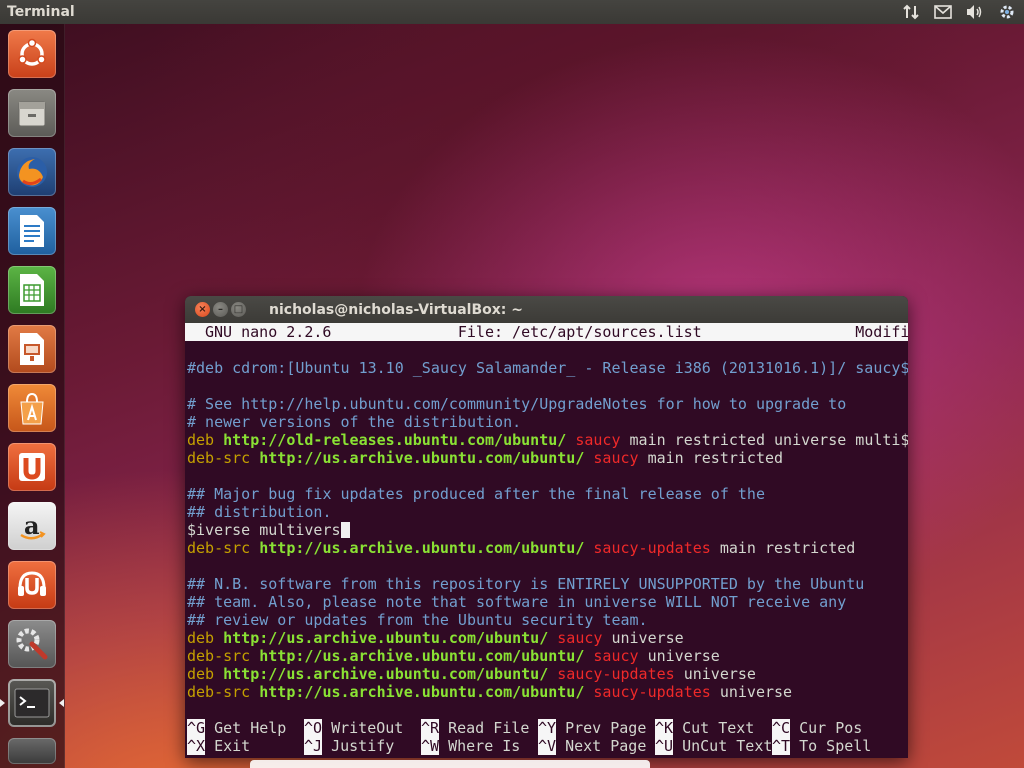  What do you see at coordinates (546, 309) in the screenshot?
I see `window-titlebar: × – □ nicholas@nicholas-VirtualBox: ~` at bounding box center [546, 309].